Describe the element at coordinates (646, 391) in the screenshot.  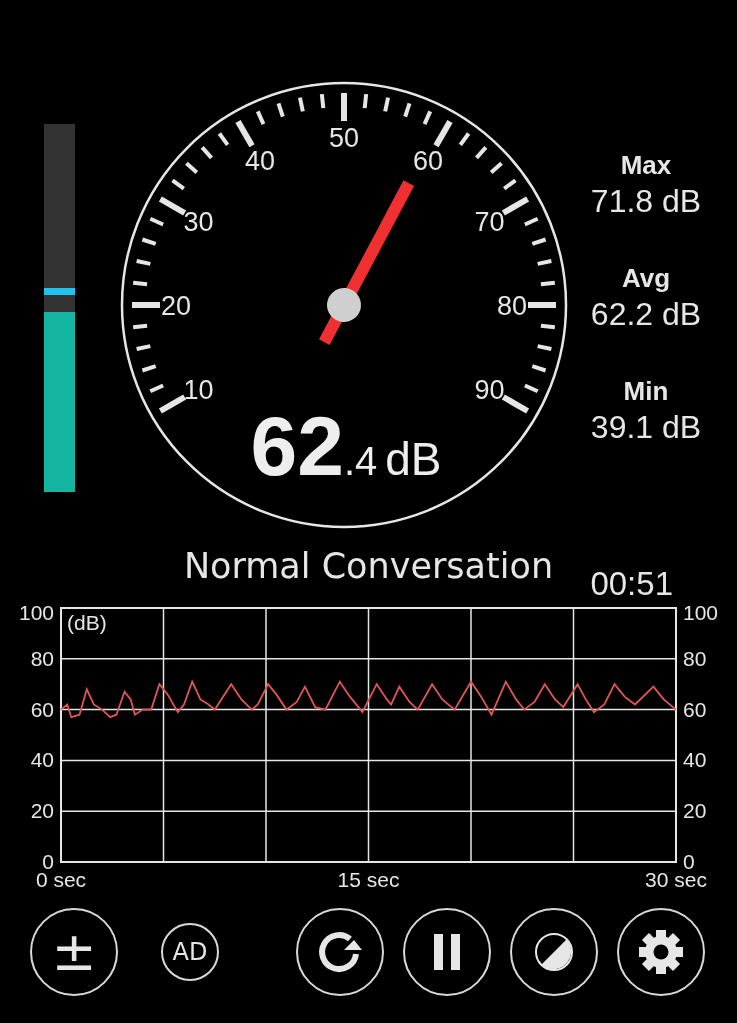
I see `stat-label: Min` at that location.